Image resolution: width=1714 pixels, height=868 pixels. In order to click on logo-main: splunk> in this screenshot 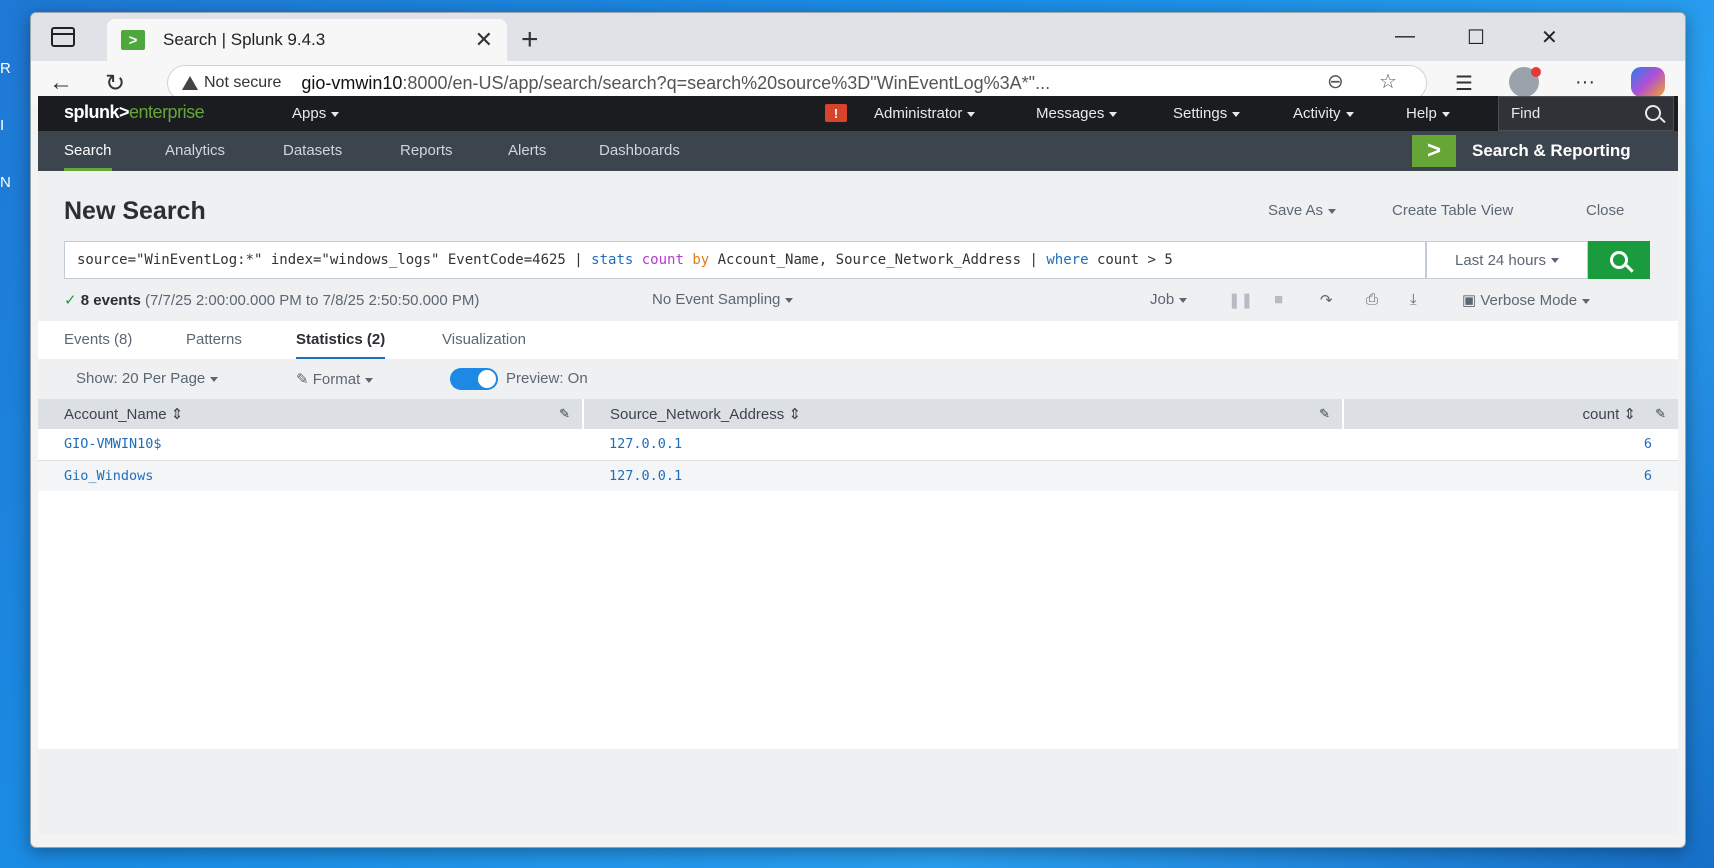, I will do `click(97, 112)`.